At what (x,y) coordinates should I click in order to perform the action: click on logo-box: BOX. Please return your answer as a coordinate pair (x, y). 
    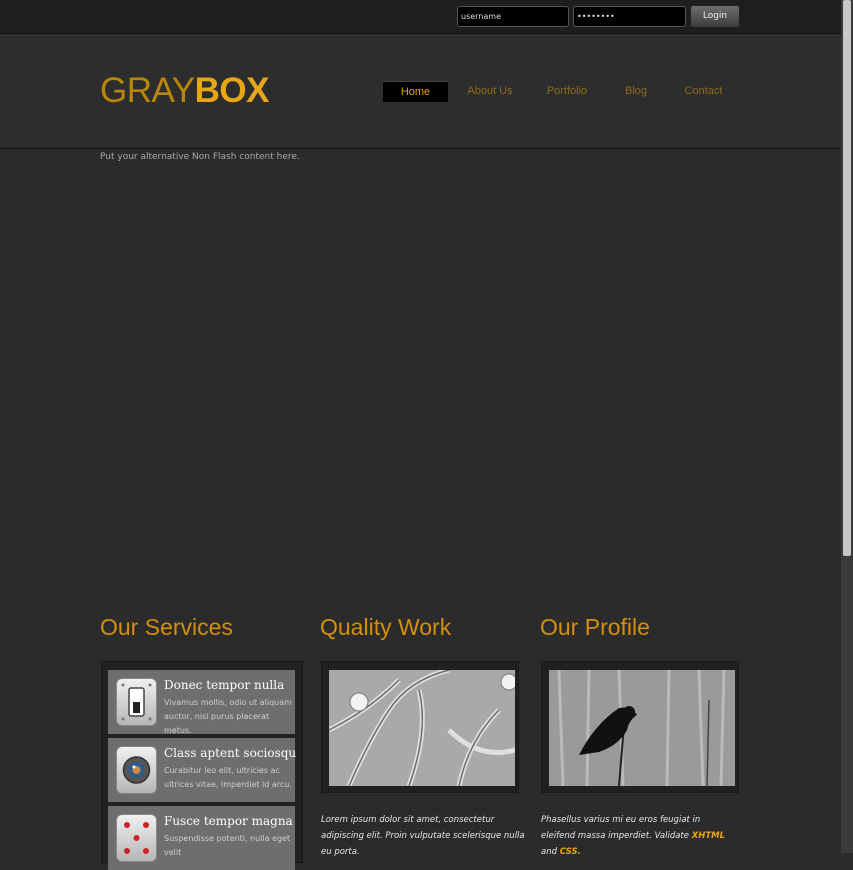
    Looking at the image, I should click on (232, 90).